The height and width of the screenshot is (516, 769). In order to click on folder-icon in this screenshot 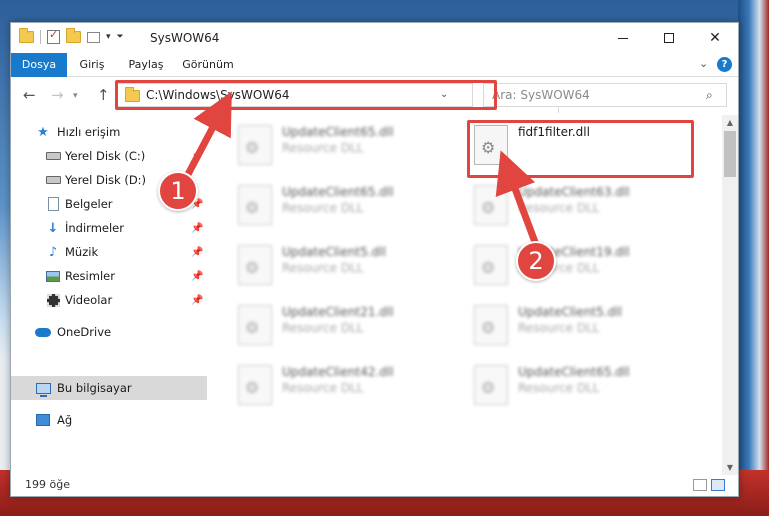, I will do `click(26, 35)`.